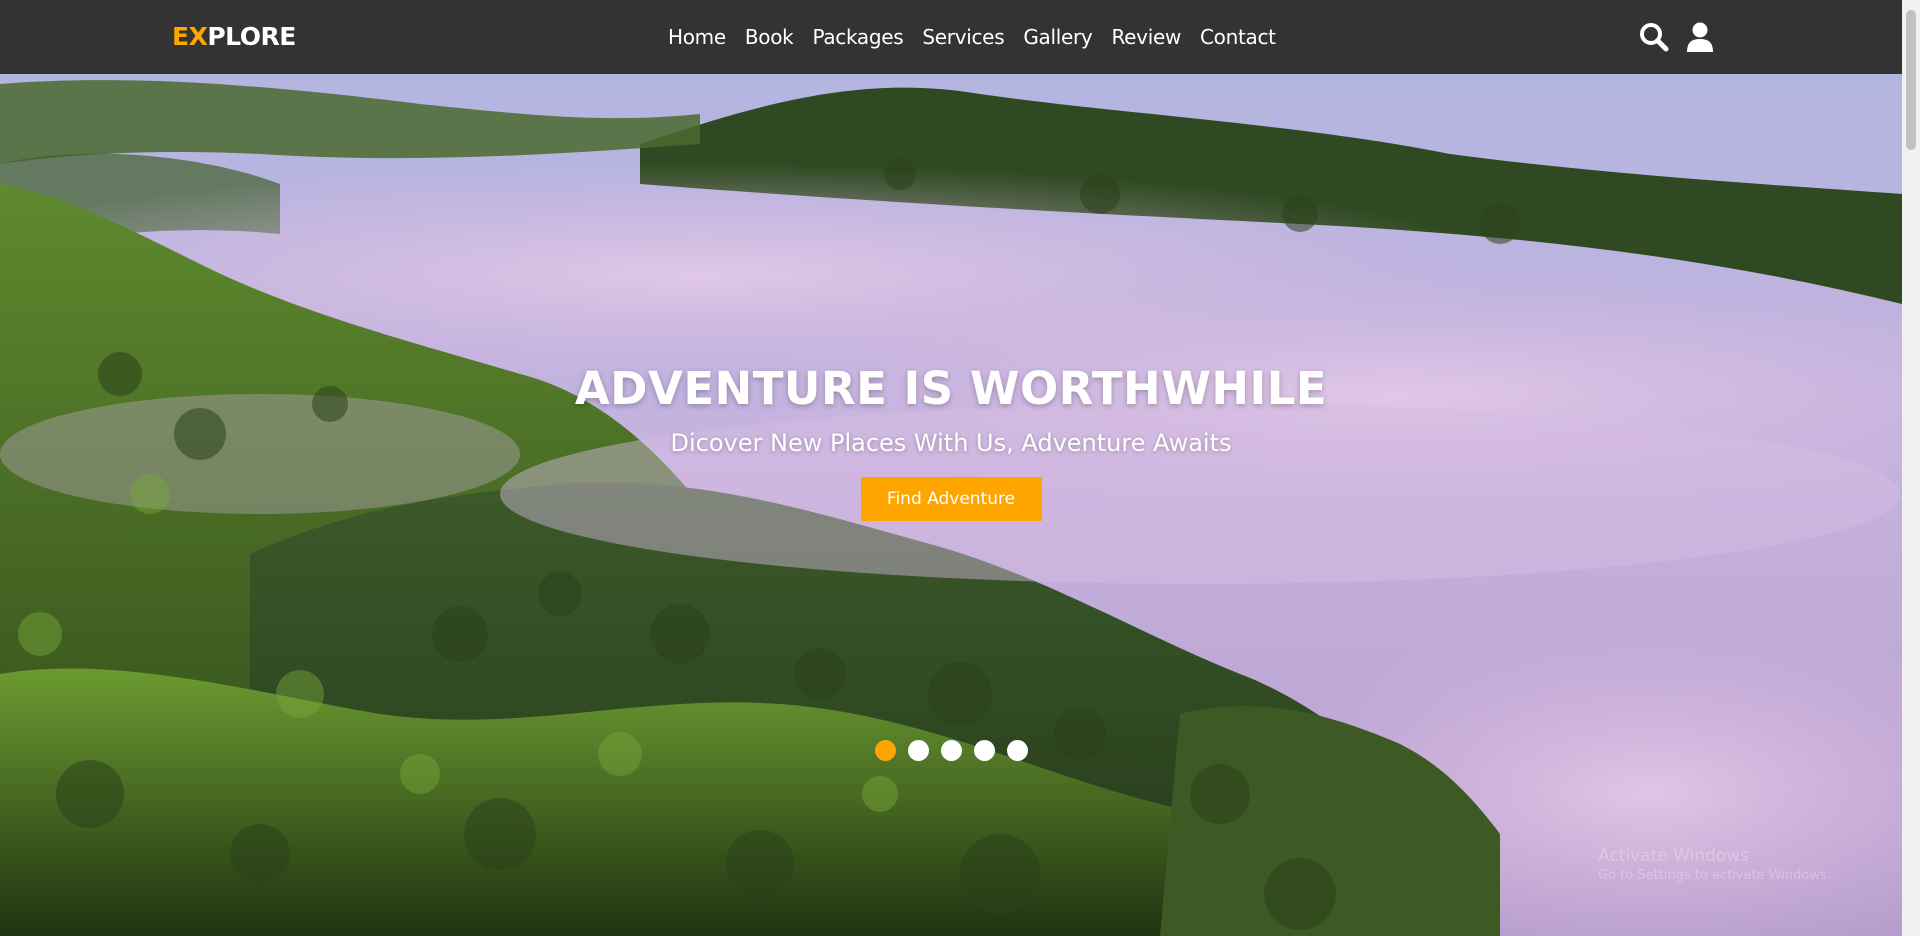 The width and height of the screenshot is (1920, 936). I want to click on nav-contact: Contact, so click(1238, 37).